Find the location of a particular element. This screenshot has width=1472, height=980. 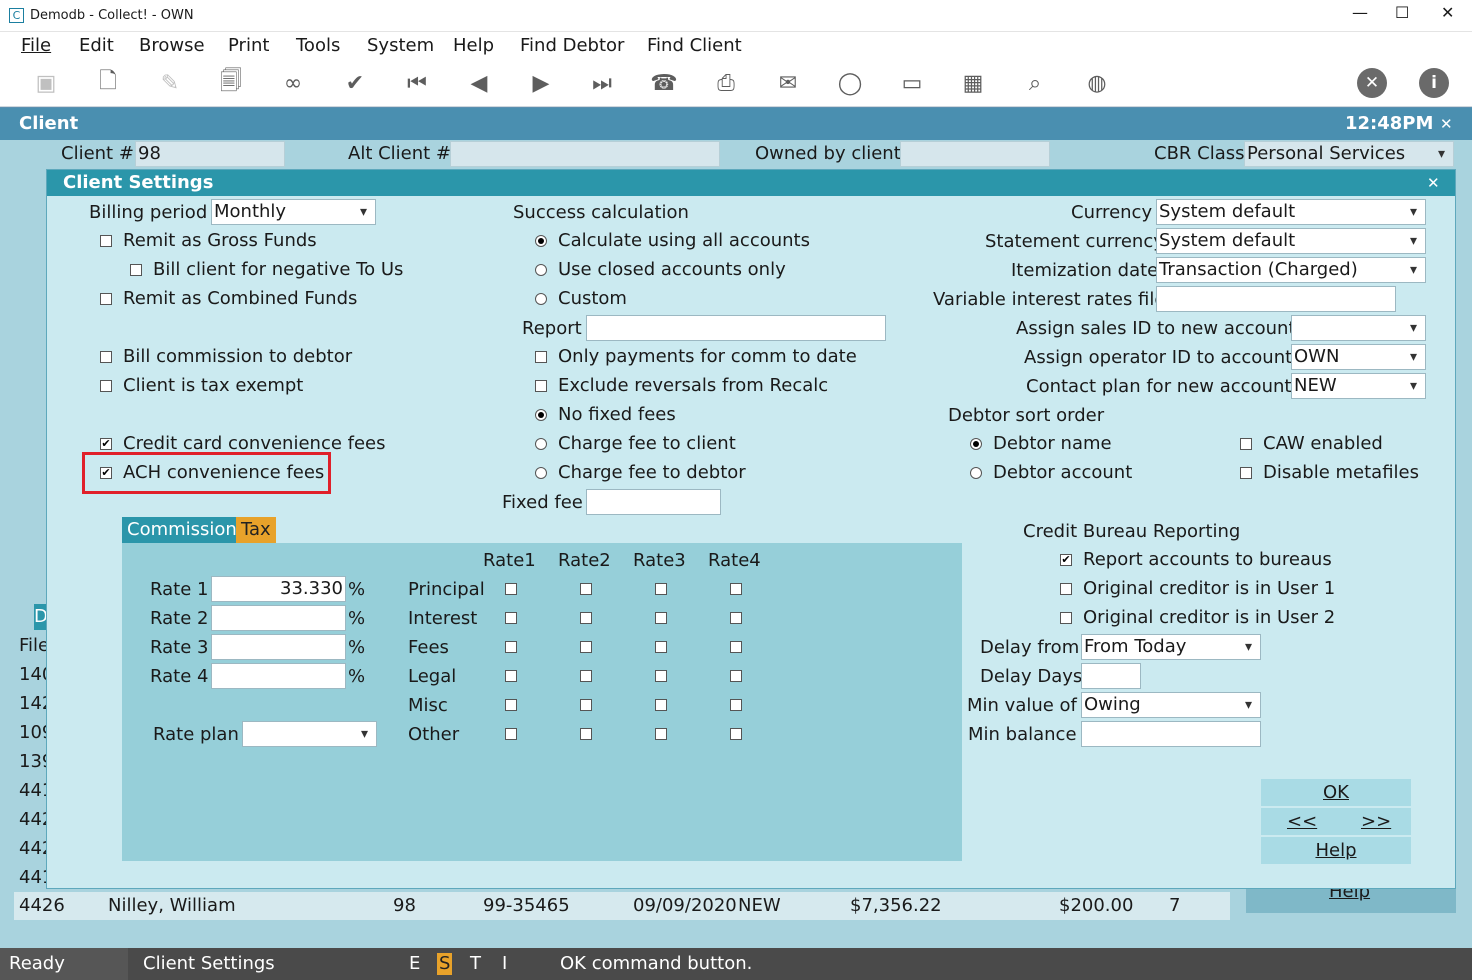

phone-icon: ☎ is located at coordinates (664, 83).